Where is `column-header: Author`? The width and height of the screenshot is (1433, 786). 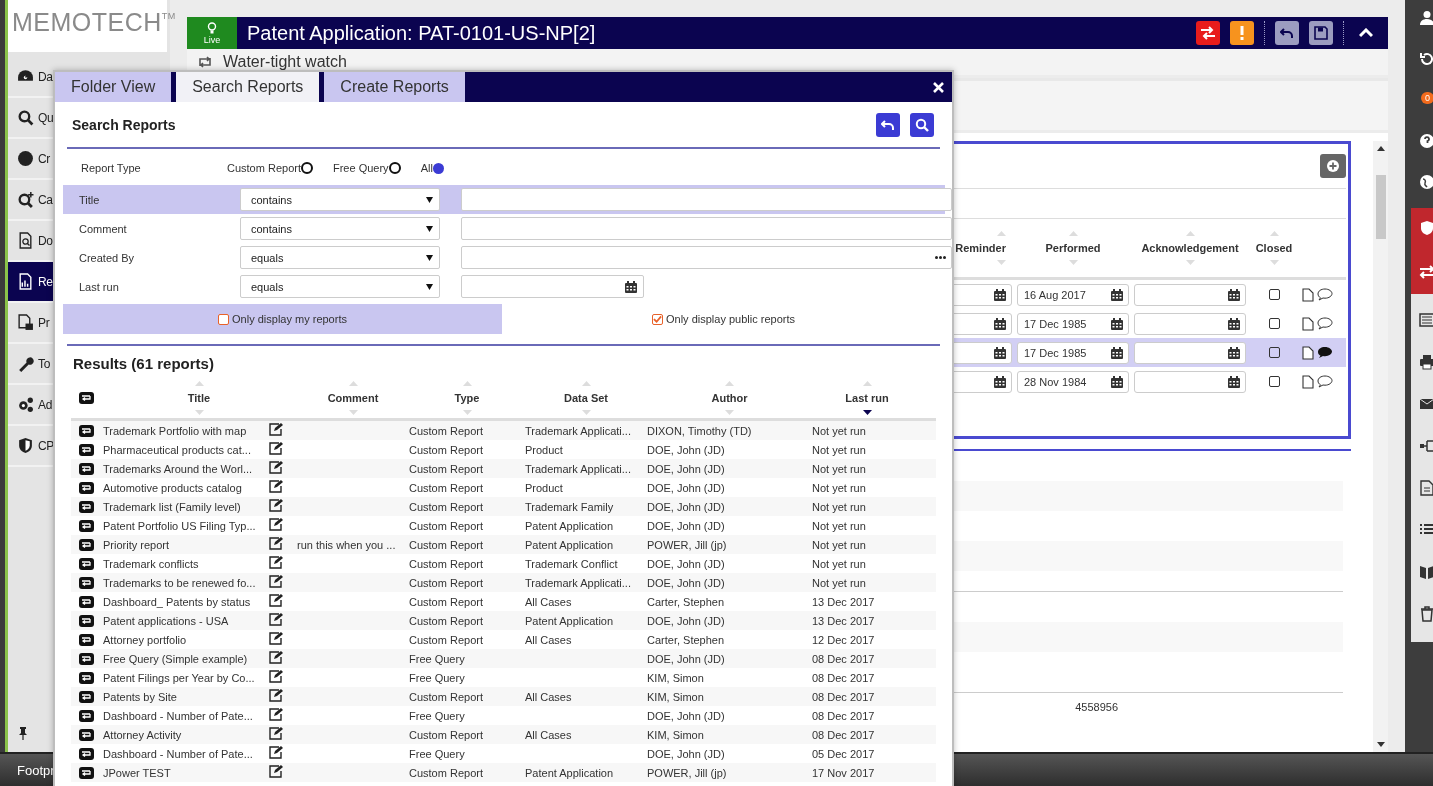
column-header: Author is located at coordinates (729, 398).